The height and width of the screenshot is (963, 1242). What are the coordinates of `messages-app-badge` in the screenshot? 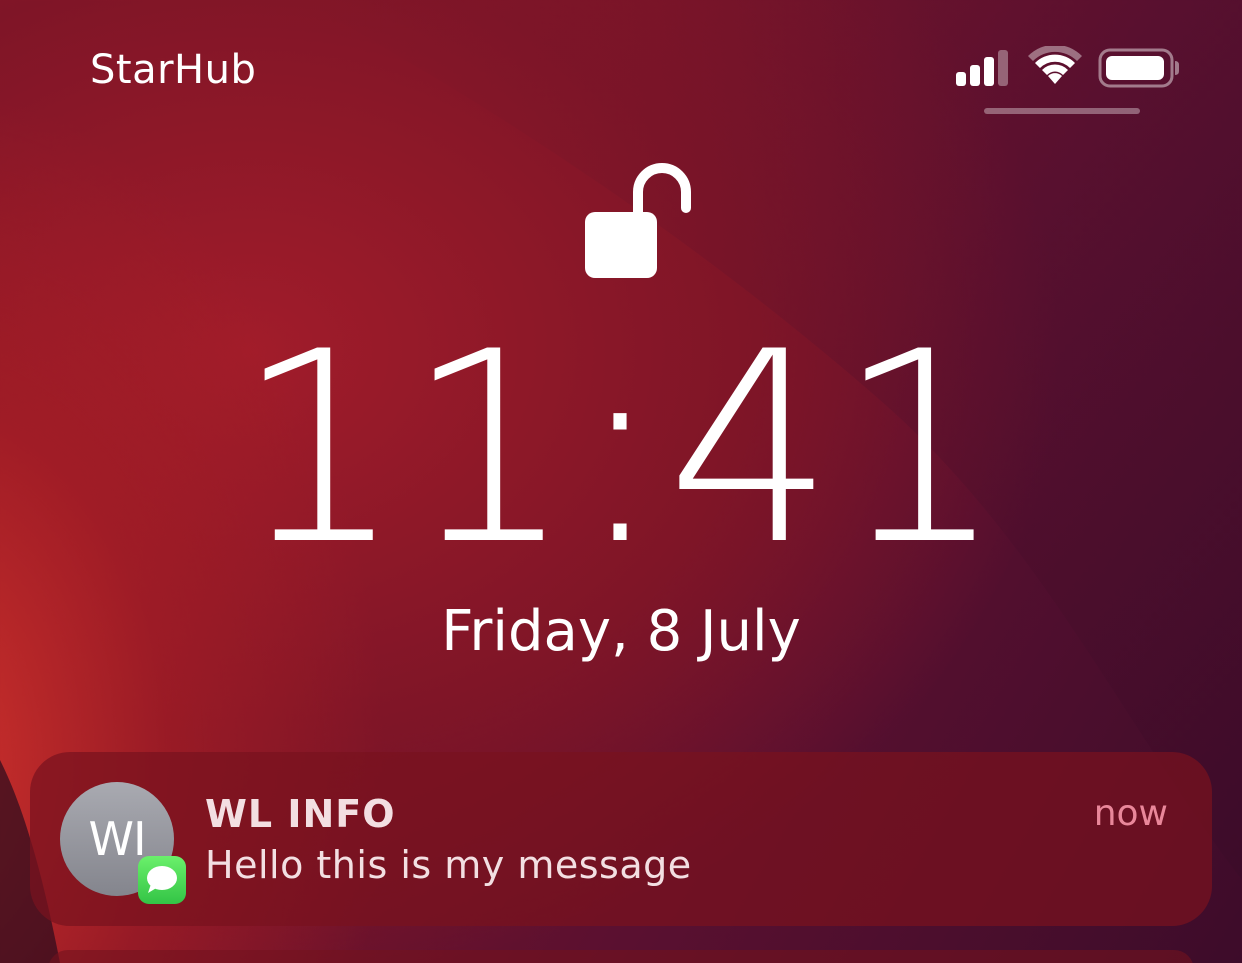 It's located at (162, 880).